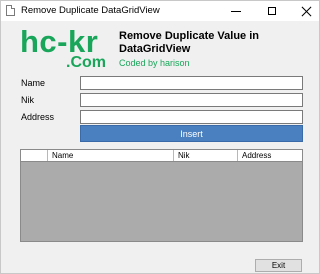 The height and width of the screenshot is (274, 320). I want to click on grid-header: Name Nik Address, so click(161, 156).